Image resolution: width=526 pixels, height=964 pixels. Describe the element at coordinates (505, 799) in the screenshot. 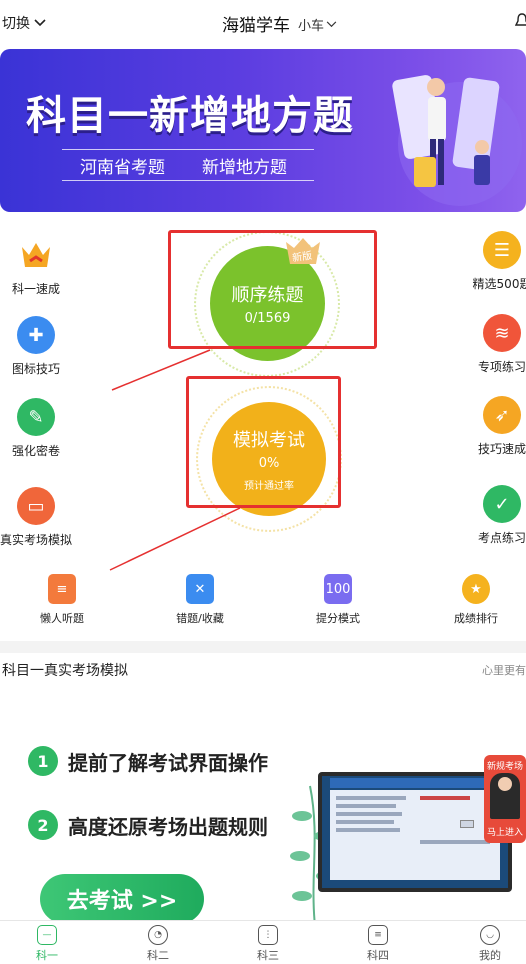

I see `new-rule-exam-card: 新规考场 马上进入` at that location.